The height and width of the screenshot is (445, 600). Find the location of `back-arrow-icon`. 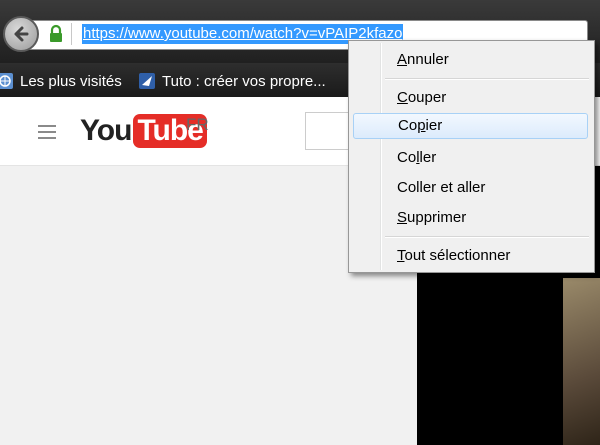

back-arrow-icon is located at coordinates (21, 34).